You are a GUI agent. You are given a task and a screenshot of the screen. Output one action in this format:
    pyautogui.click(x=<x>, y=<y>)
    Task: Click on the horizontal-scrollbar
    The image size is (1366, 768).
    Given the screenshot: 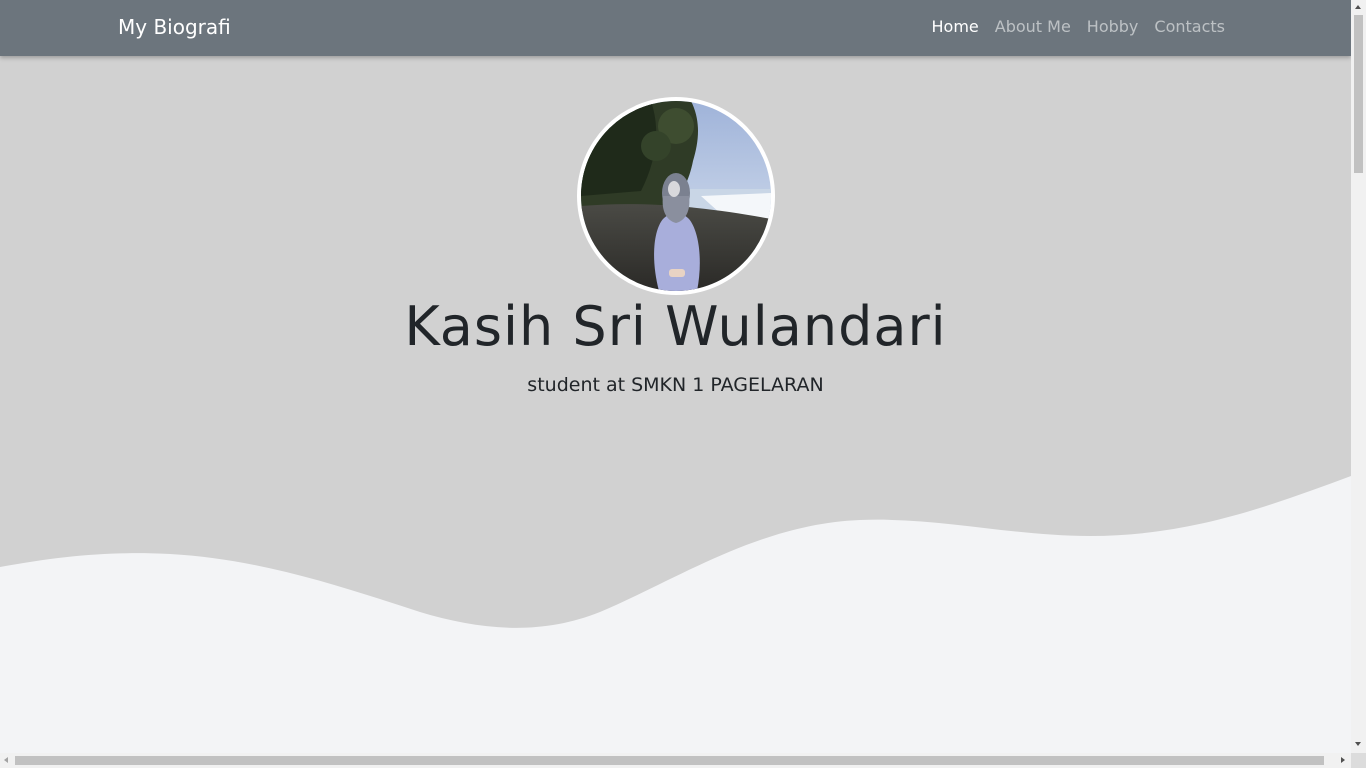 What is the action you would take?
    pyautogui.click(x=675, y=760)
    